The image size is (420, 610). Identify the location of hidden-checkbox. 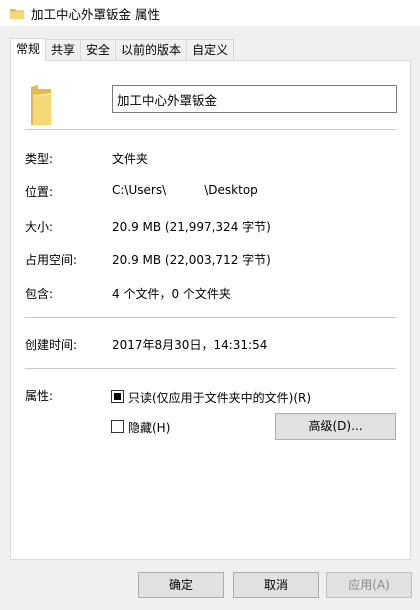
(117, 426).